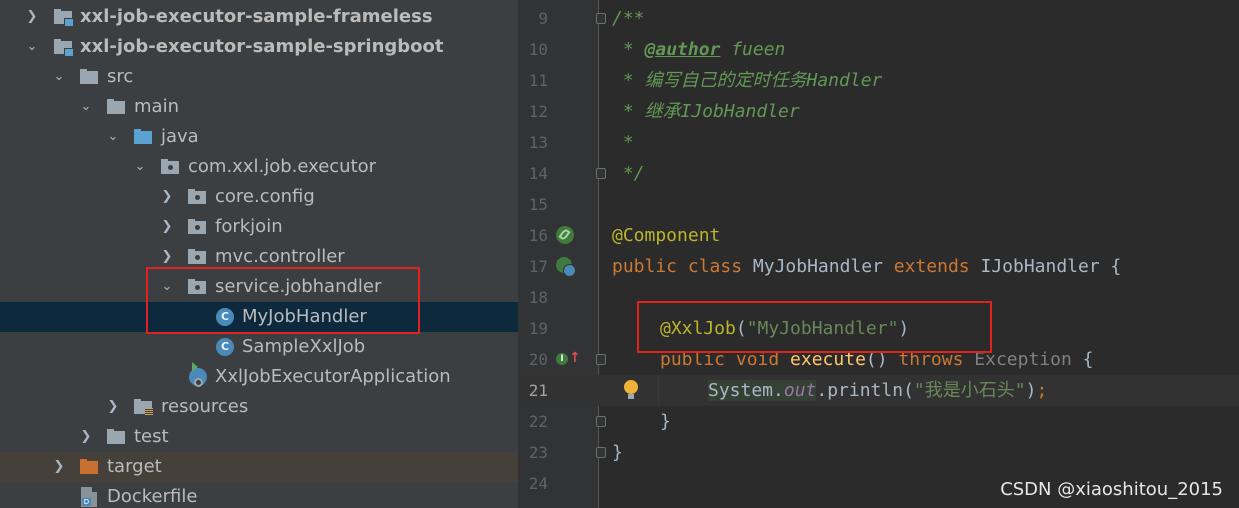 This screenshot has height=508, width=1239. What do you see at coordinates (143, 407) in the screenshot?
I see `resources-folder-icon` at bounding box center [143, 407].